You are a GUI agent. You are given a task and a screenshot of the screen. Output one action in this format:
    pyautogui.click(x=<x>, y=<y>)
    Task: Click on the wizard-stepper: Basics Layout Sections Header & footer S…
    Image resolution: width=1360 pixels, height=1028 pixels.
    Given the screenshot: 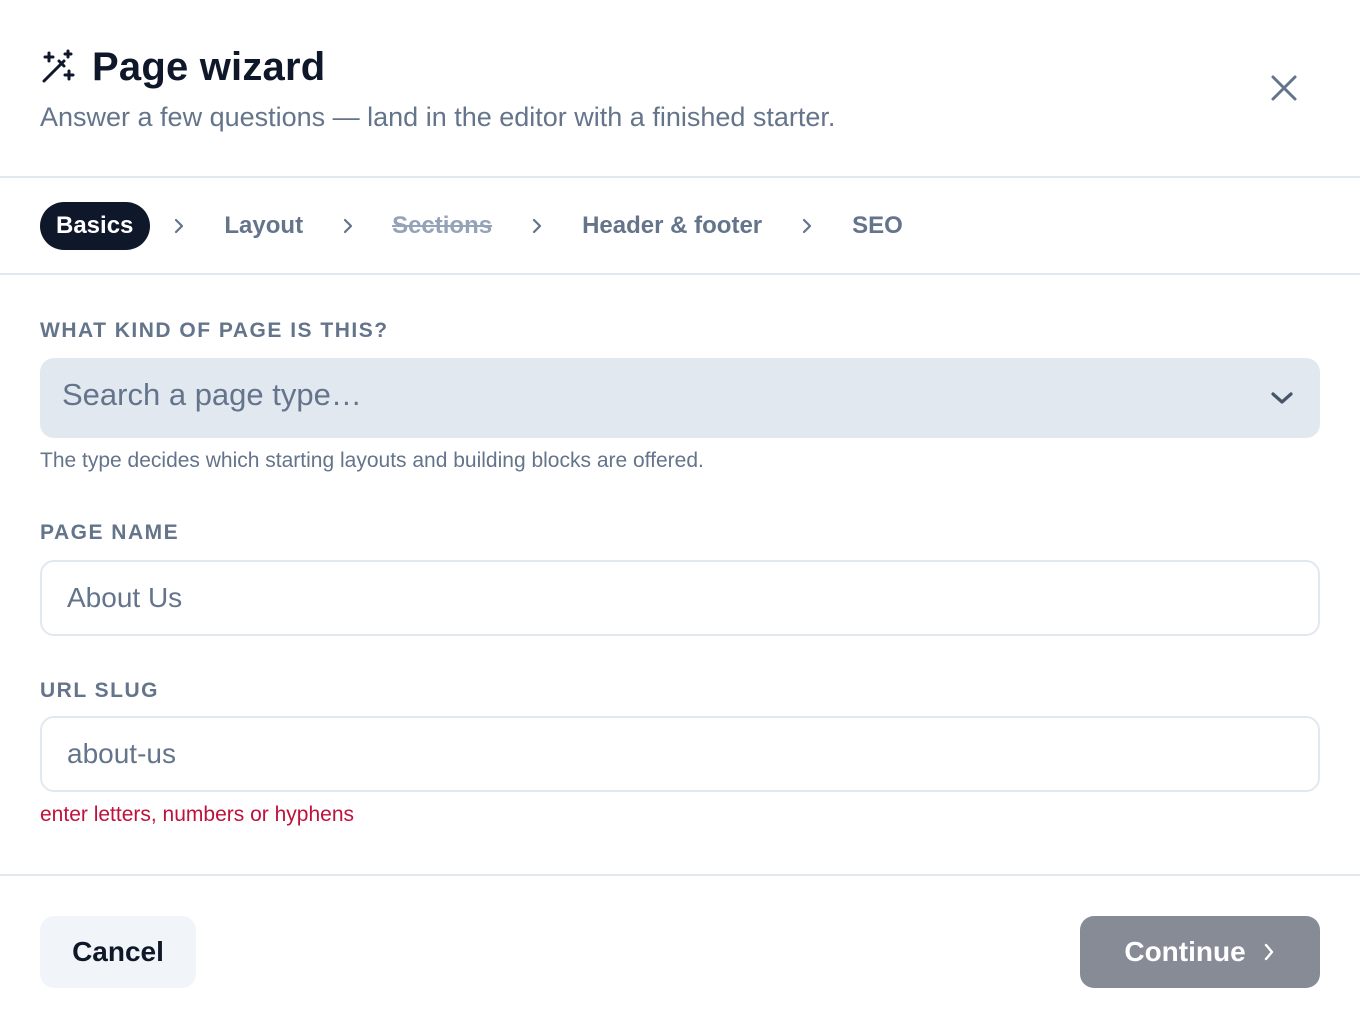 What is the action you would take?
    pyautogui.click(x=471, y=226)
    